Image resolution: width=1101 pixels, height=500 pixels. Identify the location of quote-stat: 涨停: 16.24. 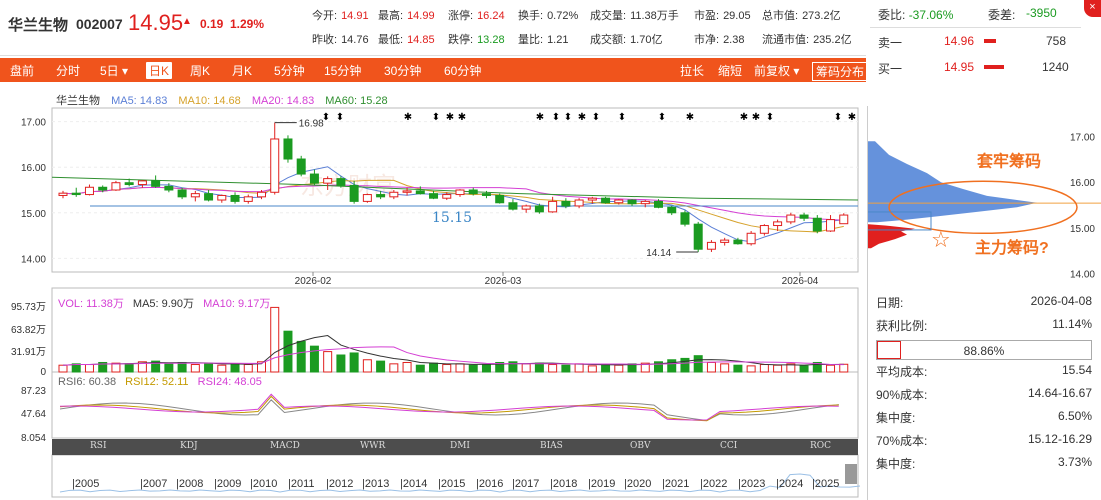
(476, 15).